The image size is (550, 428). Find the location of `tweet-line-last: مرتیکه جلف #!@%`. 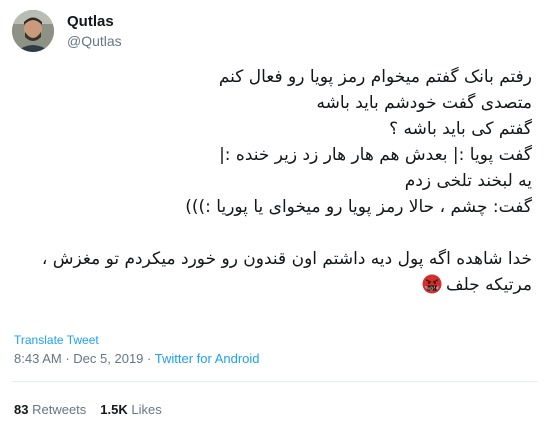

tweet-line-last: مرتیکه جلف #!@% is located at coordinates (277, 285).